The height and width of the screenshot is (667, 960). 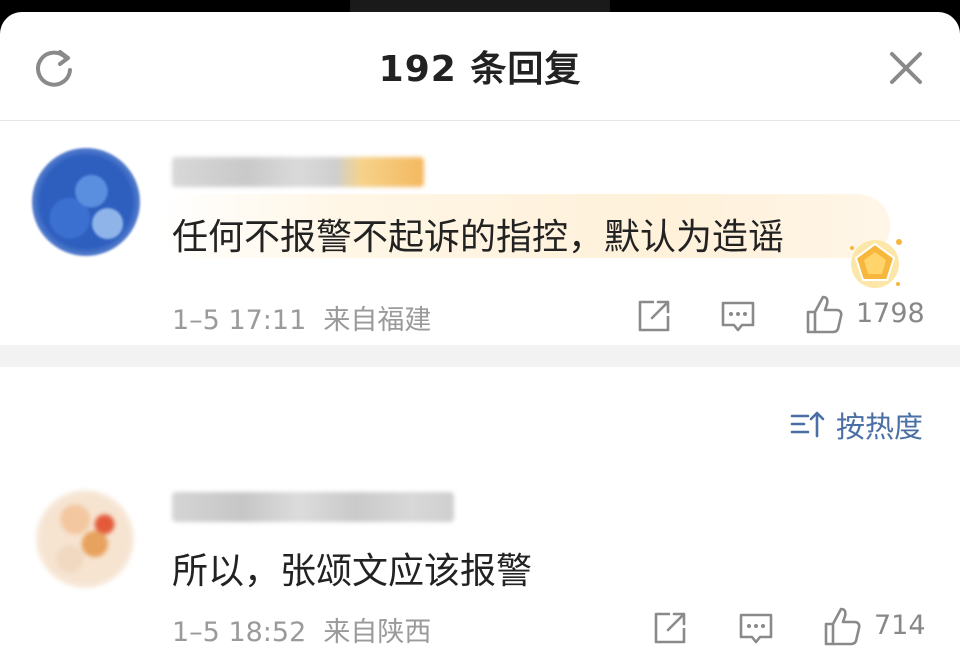 I want to click on comment-text: 所以，张颂文应该报警, so click(x=352, y=571).